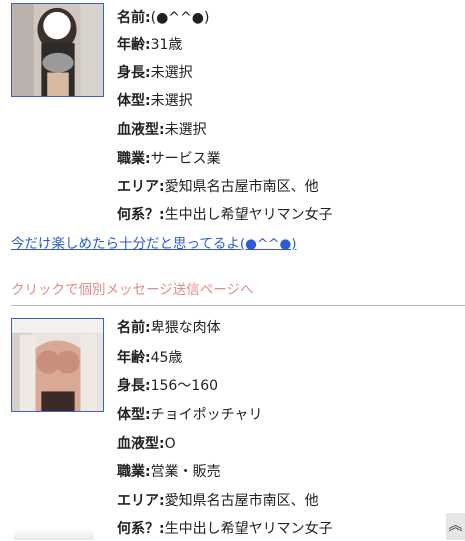  I want to click on name-row: 名前:(●^^●), so click(163, 18).